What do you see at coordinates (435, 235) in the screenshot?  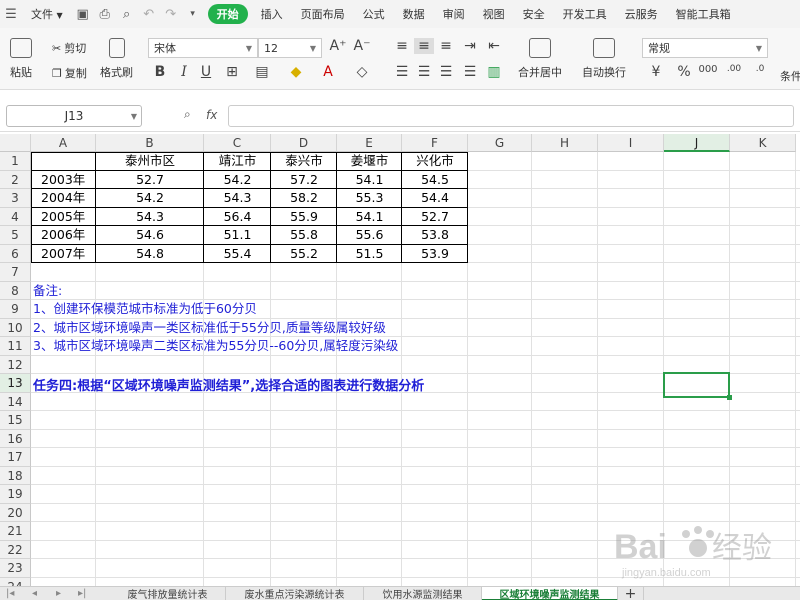 I see `table-cell: 53.8` at bounding box center [435, 235].